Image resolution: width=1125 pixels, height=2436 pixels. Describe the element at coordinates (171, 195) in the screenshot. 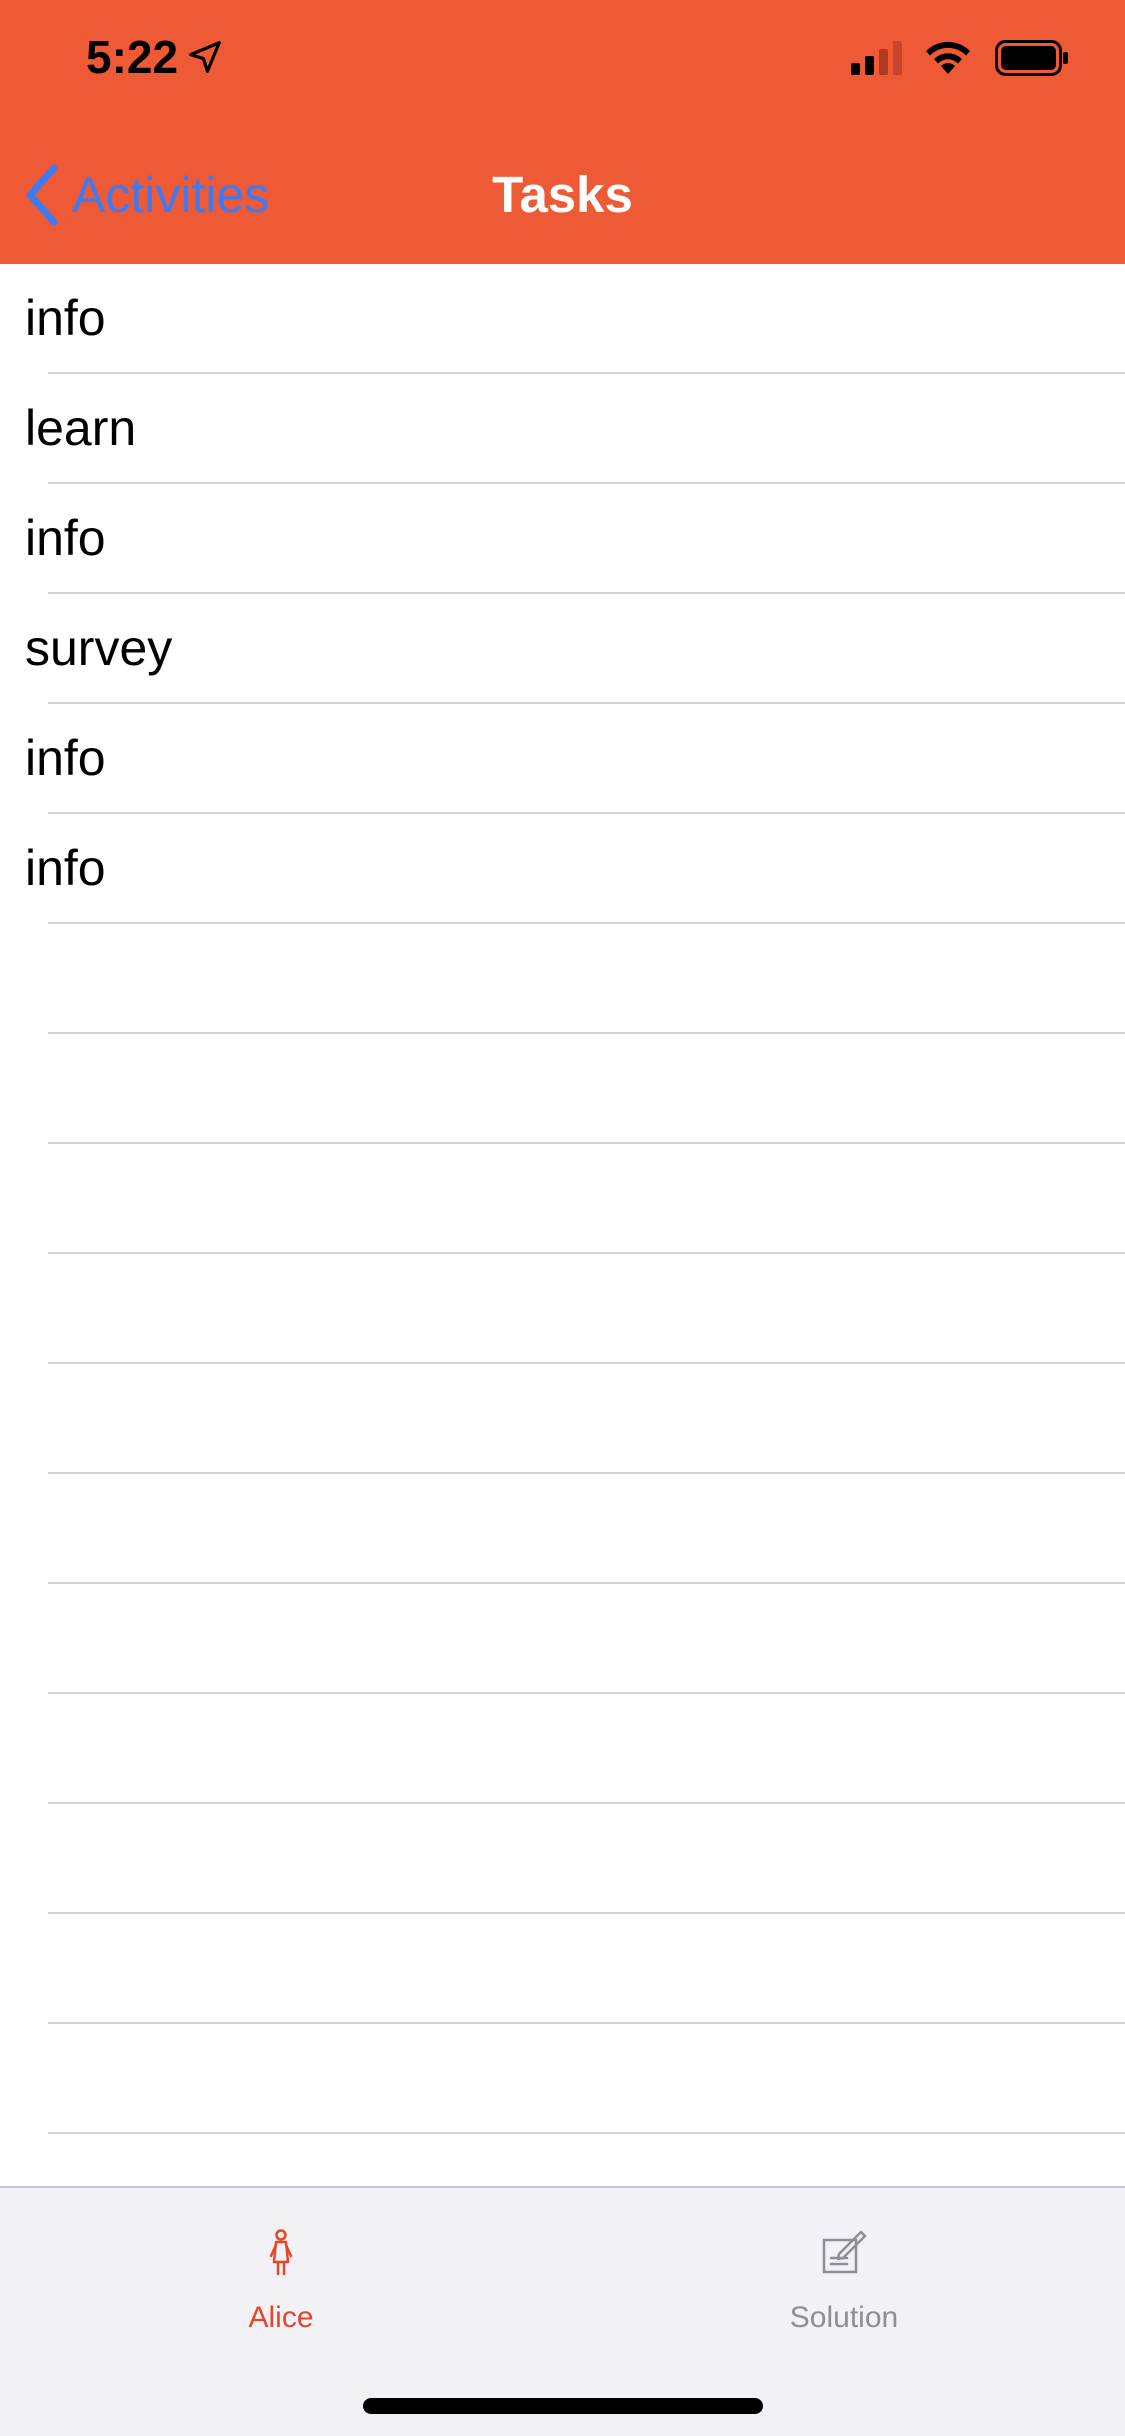

I see `back-button-label: Activities` at that location.